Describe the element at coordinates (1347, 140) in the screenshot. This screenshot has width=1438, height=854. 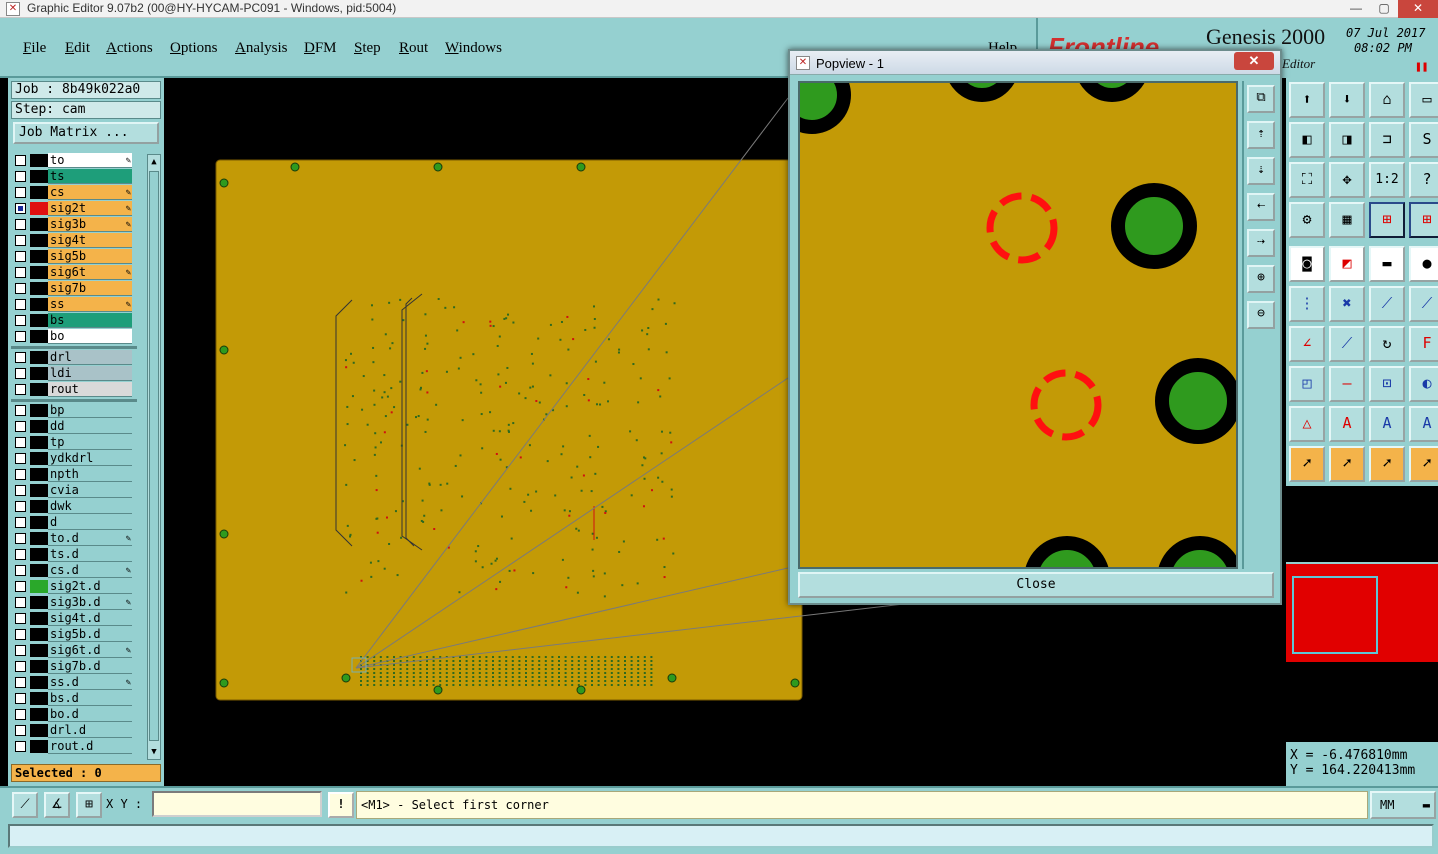
I see `pan-right-icon: ◨` at that location.